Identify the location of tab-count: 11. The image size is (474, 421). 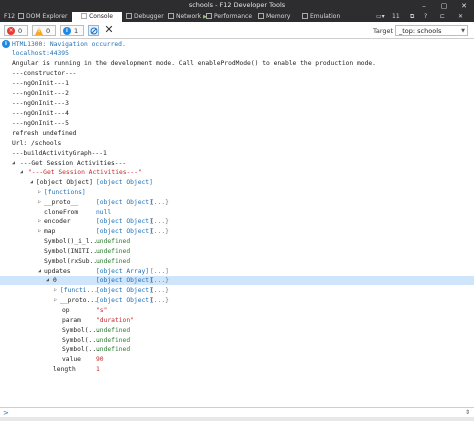
(396, 16).